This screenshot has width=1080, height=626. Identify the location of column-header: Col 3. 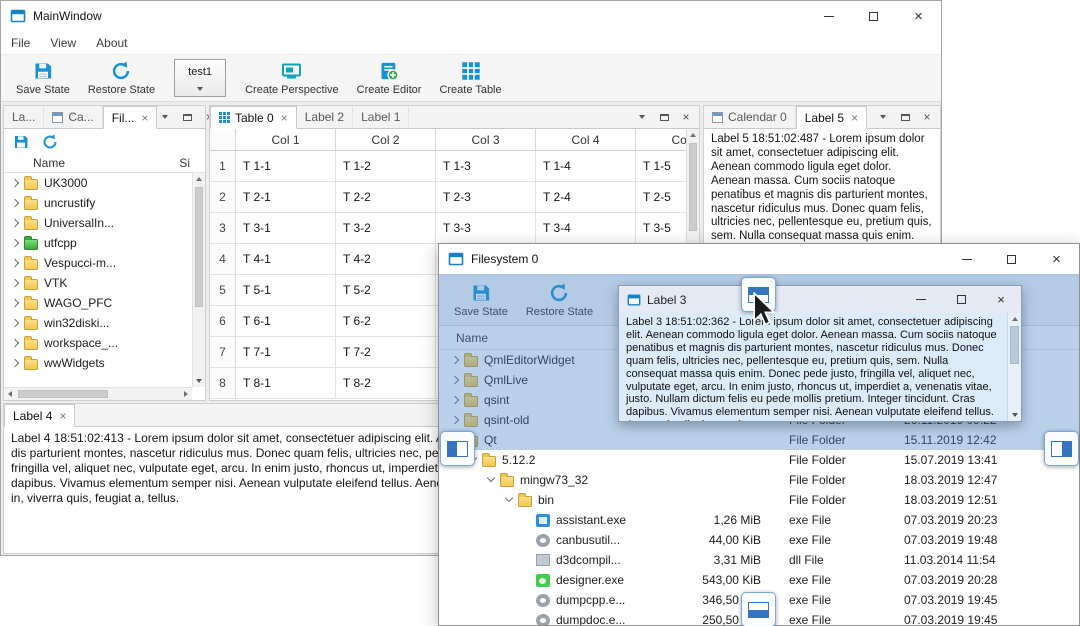
(486, 140).